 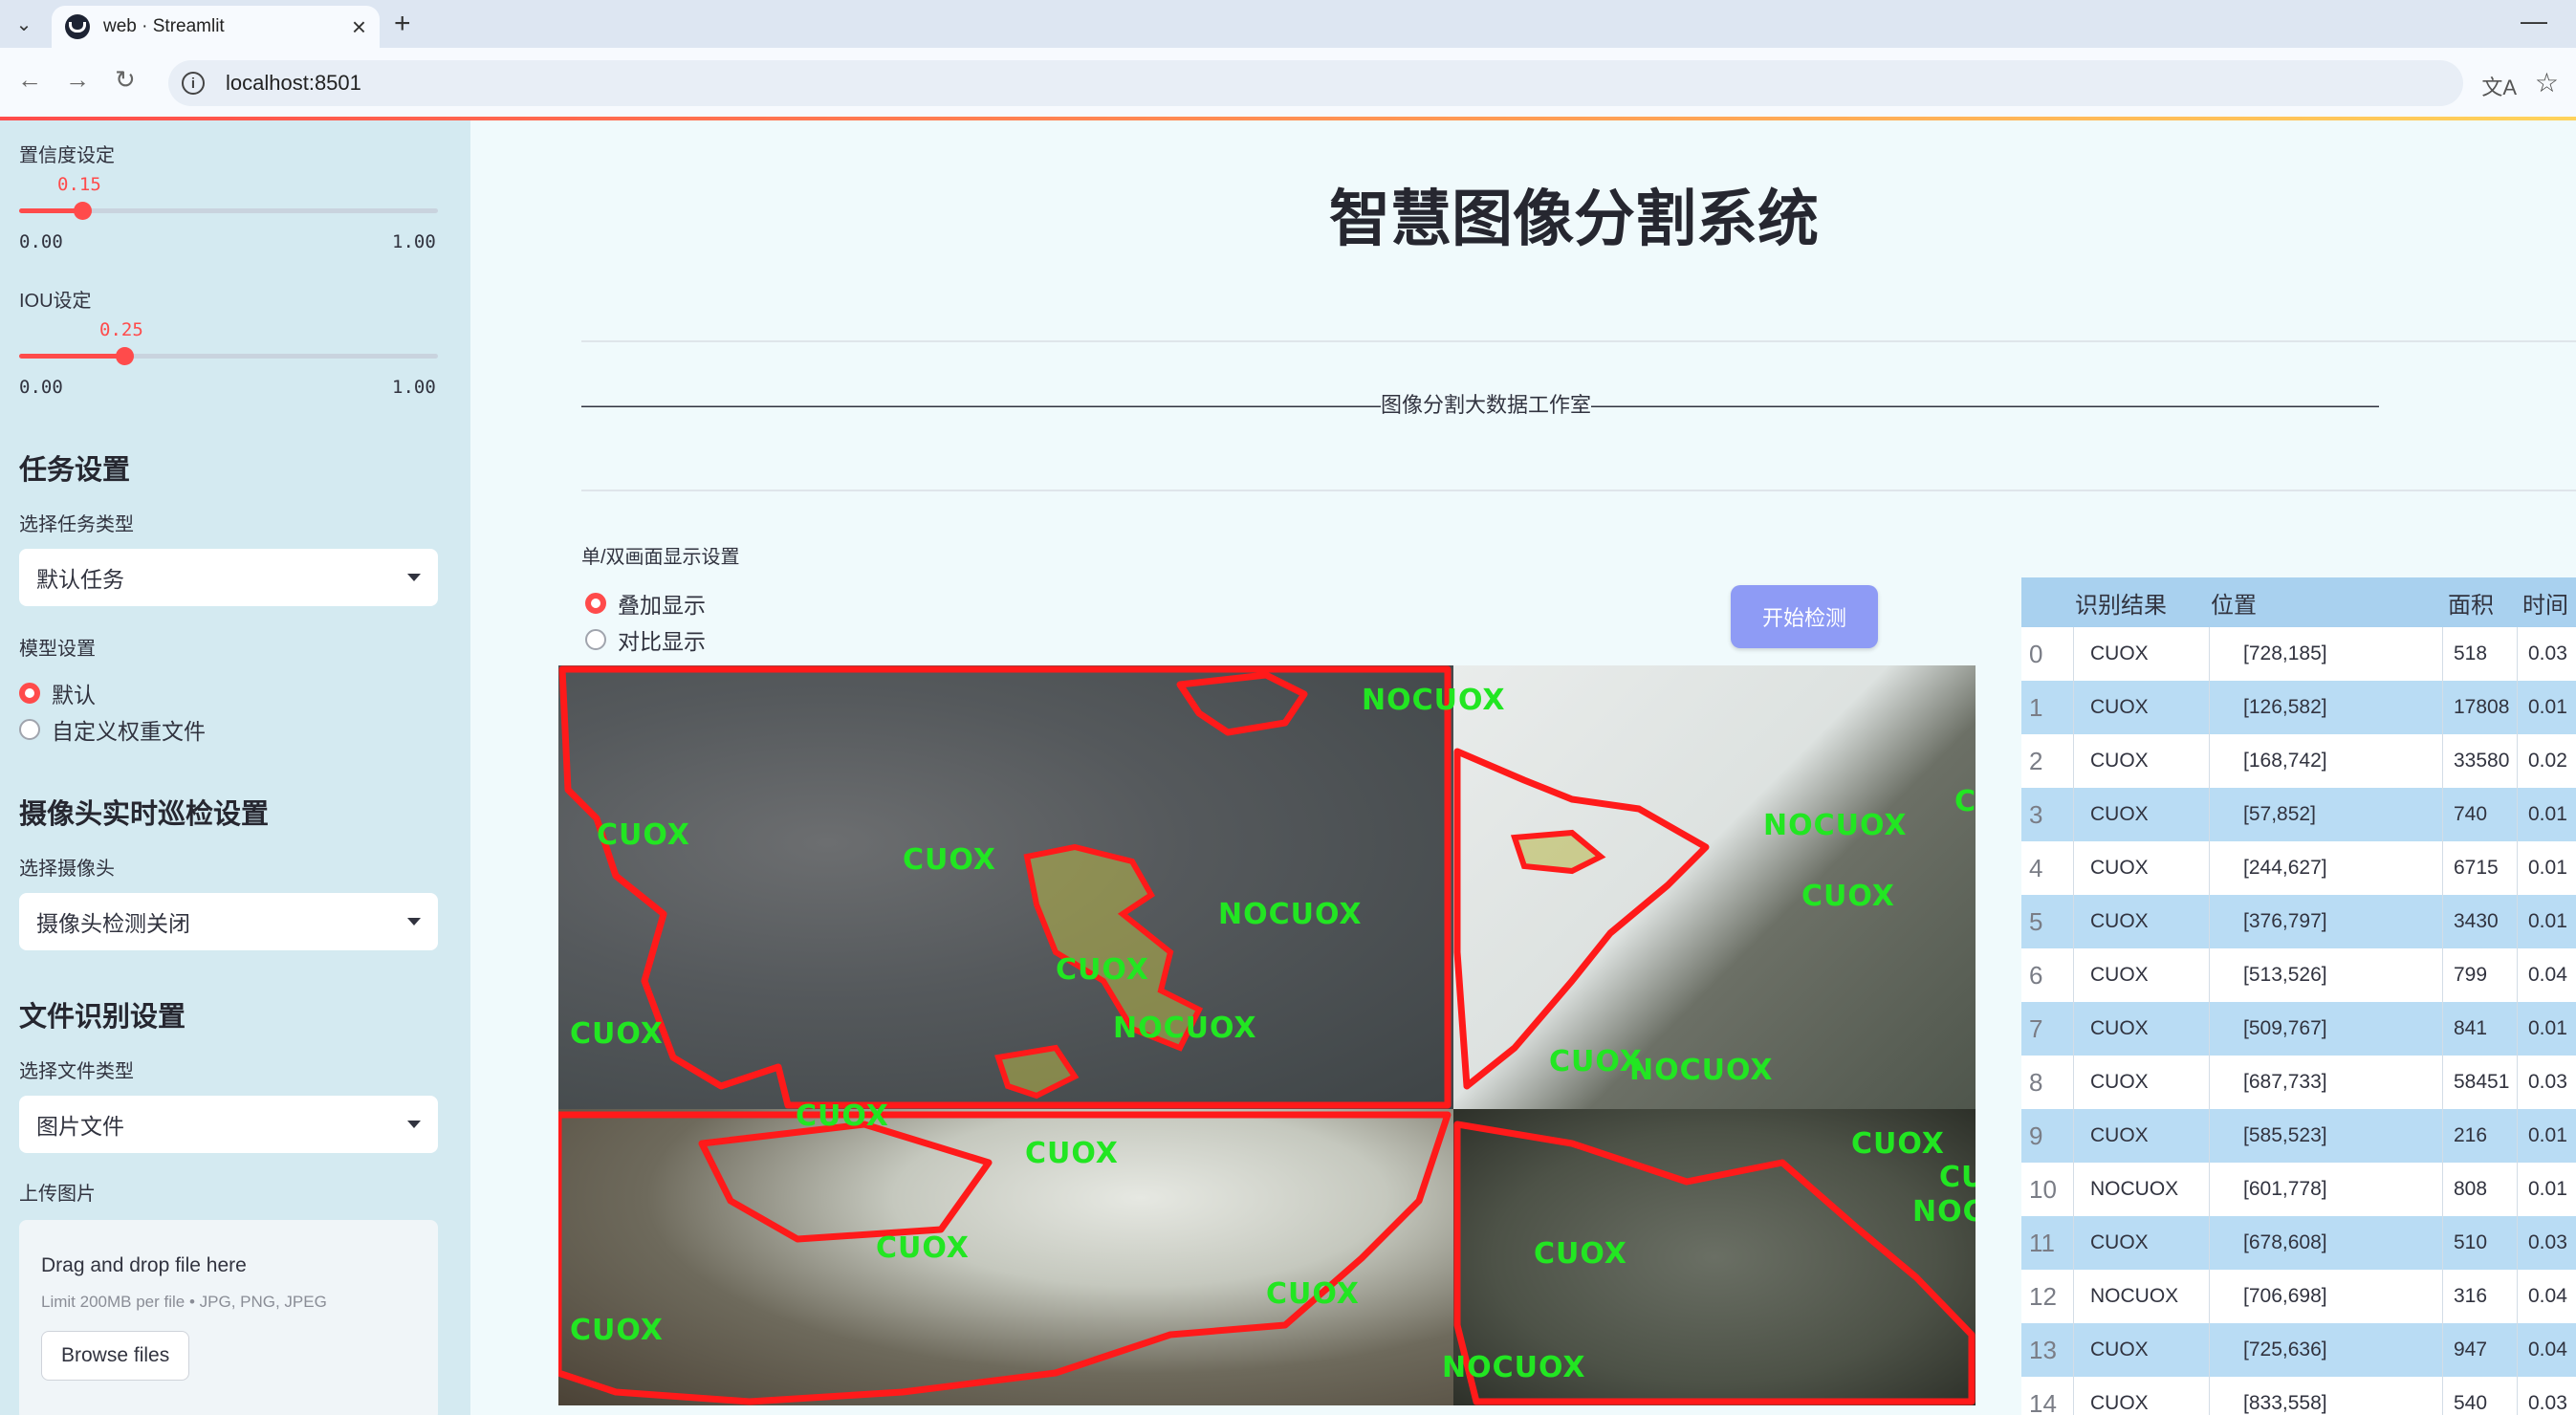 I want to click on confidence-slider-thumb, so click(x=82, y=211).